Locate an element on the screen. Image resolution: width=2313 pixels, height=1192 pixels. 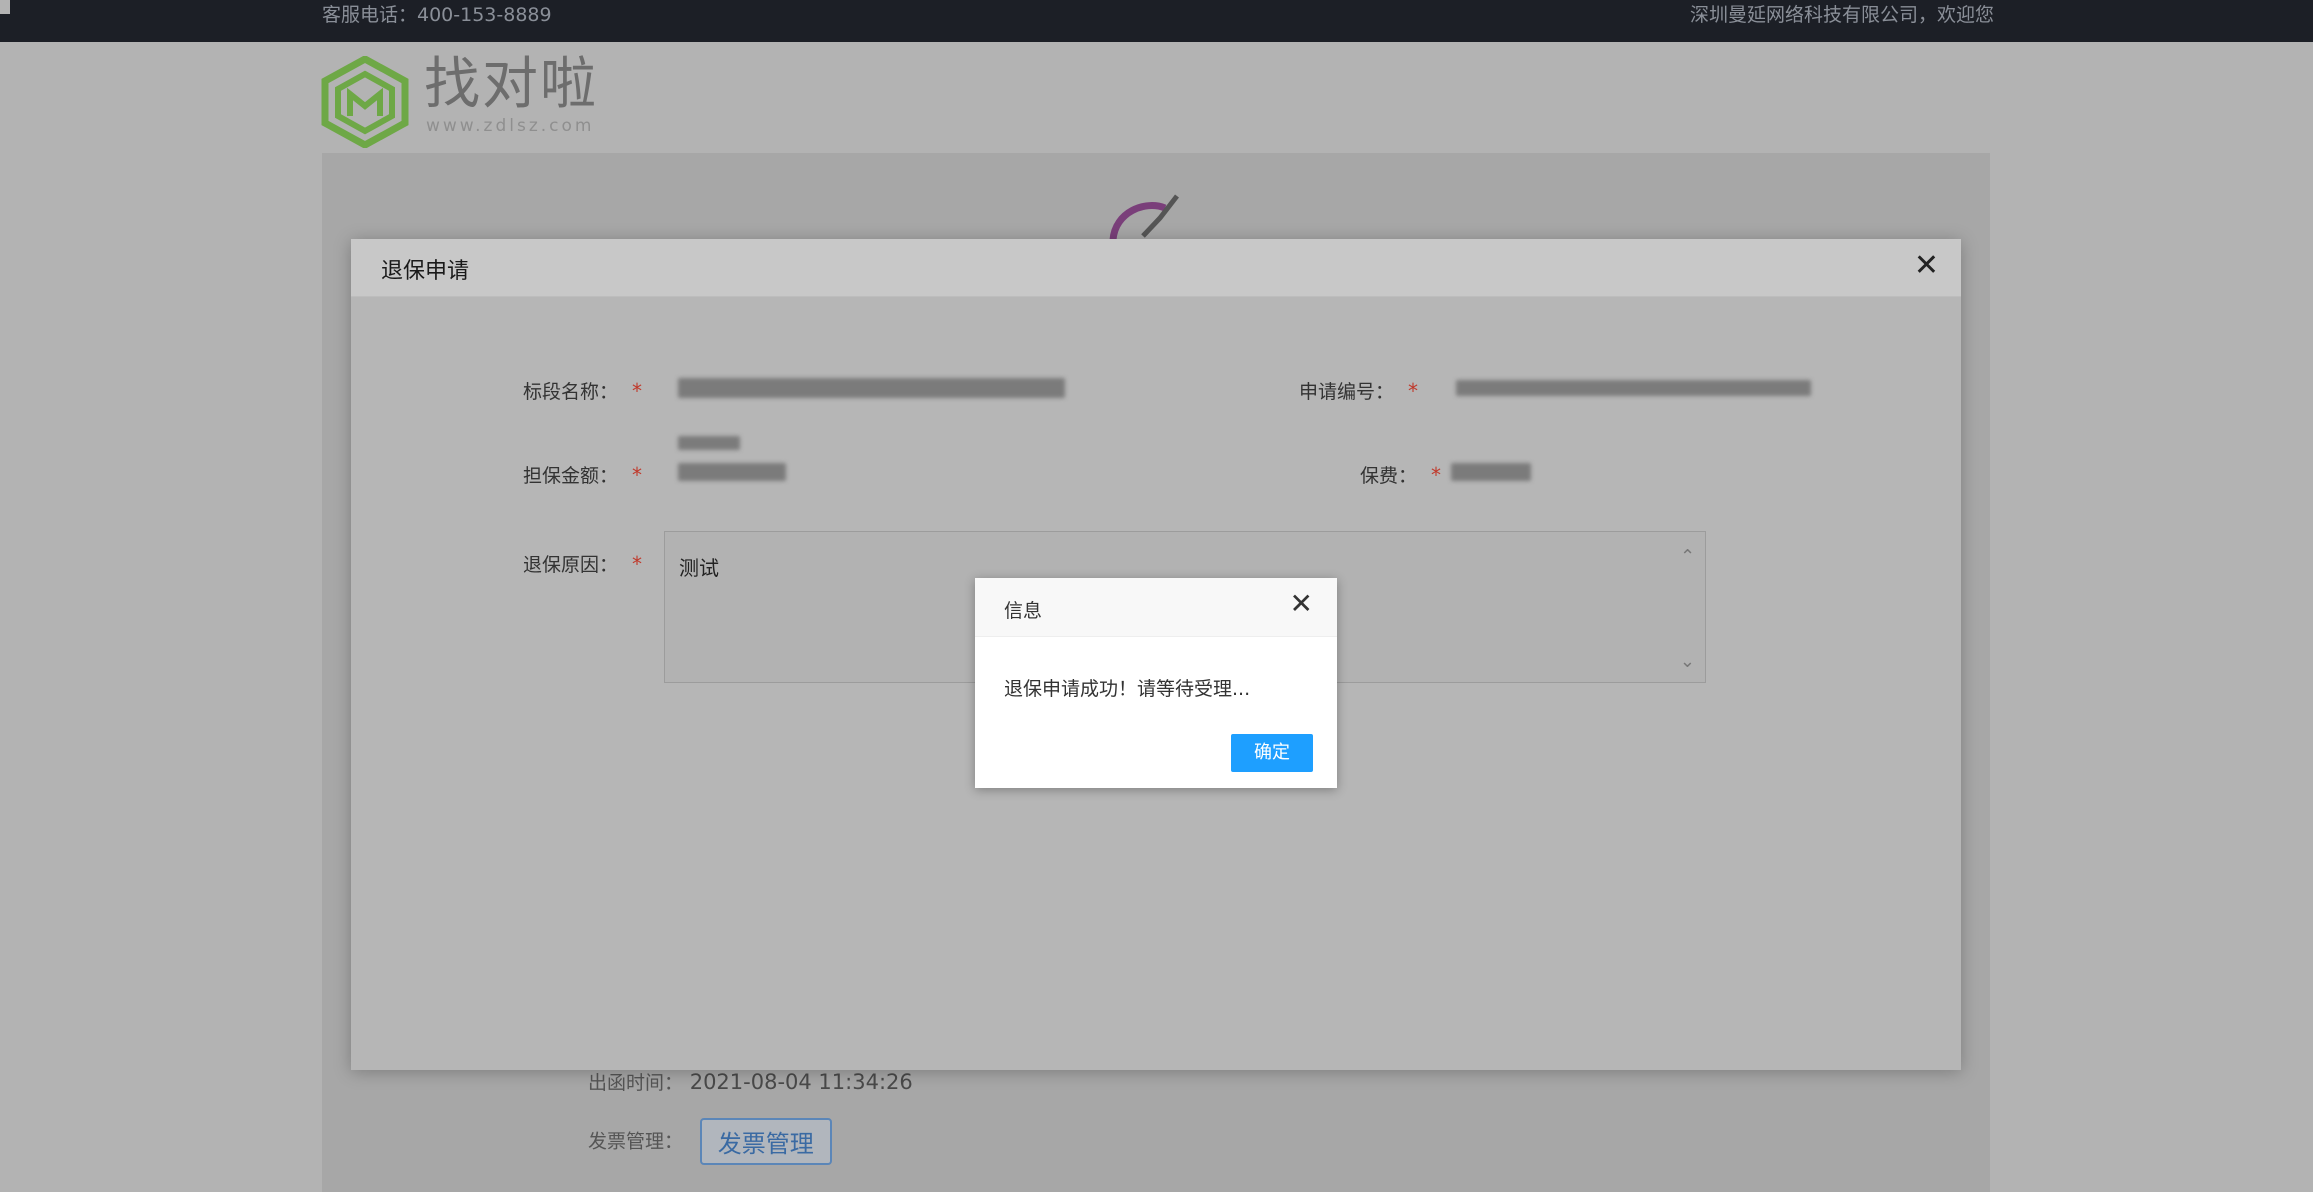
logo-hexagon-icon is located at coordinates (365, 102).